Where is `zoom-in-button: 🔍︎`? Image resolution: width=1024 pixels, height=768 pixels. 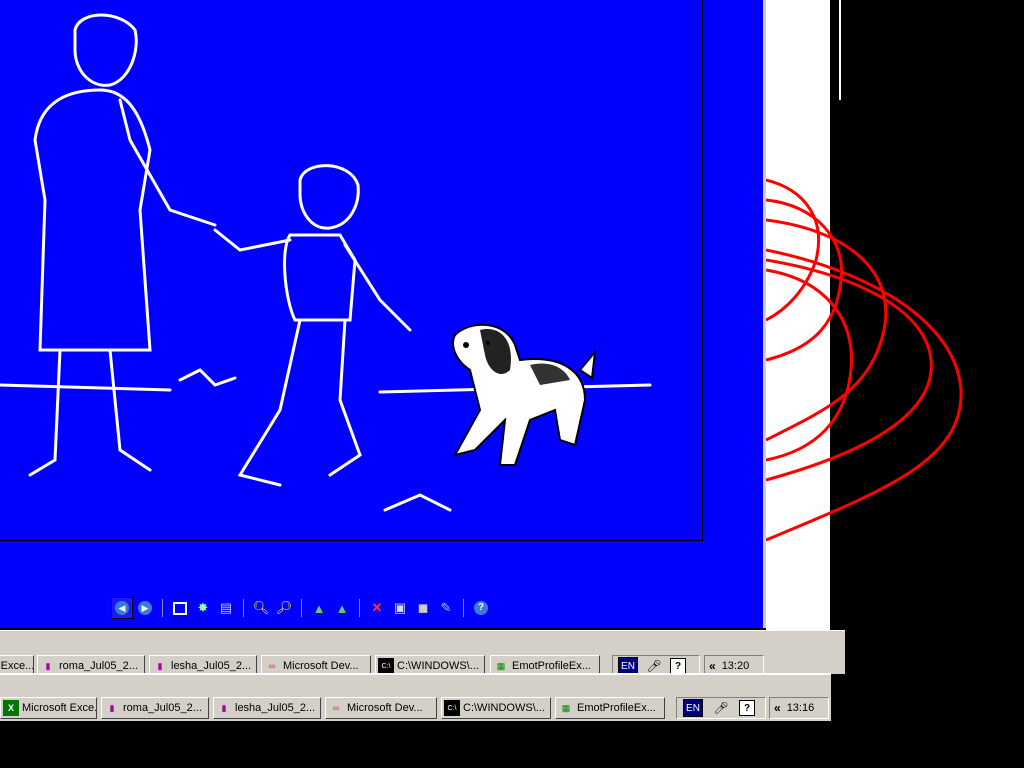 zoom-in-button: 🔍︎ is located at coordinates (261, 608).